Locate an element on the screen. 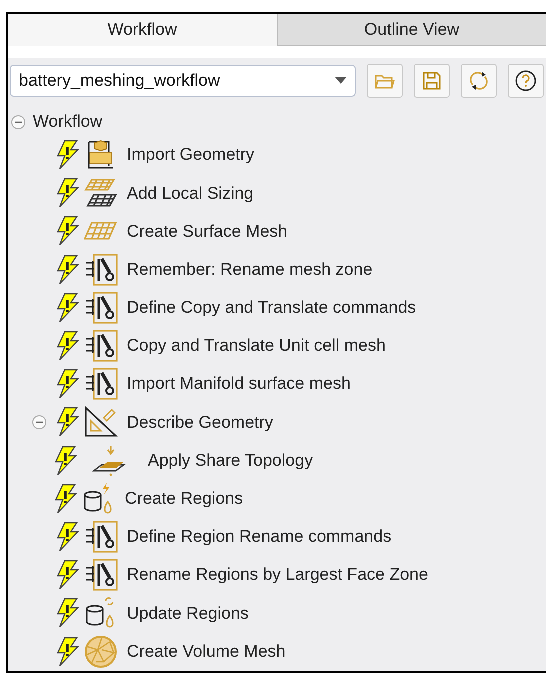 This screenshot has height=673, width=546. save-button is located at coordinates (432, 81).